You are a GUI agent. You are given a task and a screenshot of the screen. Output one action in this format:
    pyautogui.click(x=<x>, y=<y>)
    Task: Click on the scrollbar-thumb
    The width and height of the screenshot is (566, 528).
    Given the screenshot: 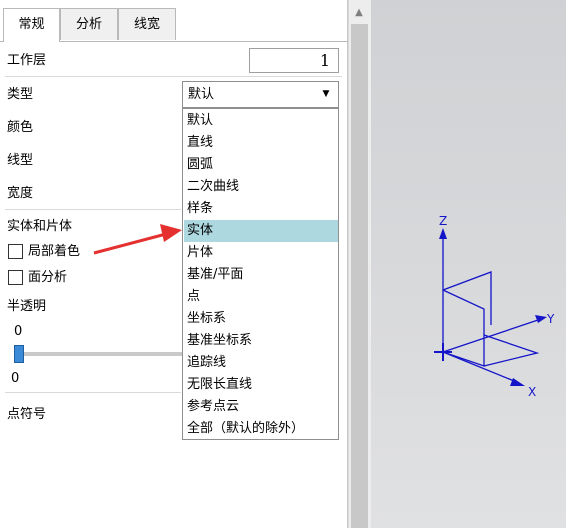 What is the action you would take?
    pyautogui.click(x=359, y=276)
    